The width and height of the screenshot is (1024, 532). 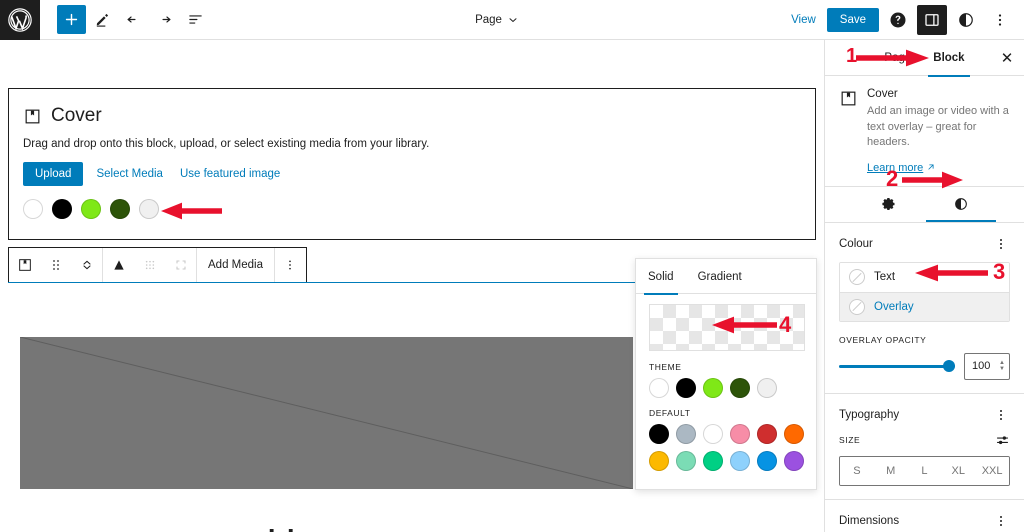 I want to click on change-content-position-button, so click(x=118, y=265).